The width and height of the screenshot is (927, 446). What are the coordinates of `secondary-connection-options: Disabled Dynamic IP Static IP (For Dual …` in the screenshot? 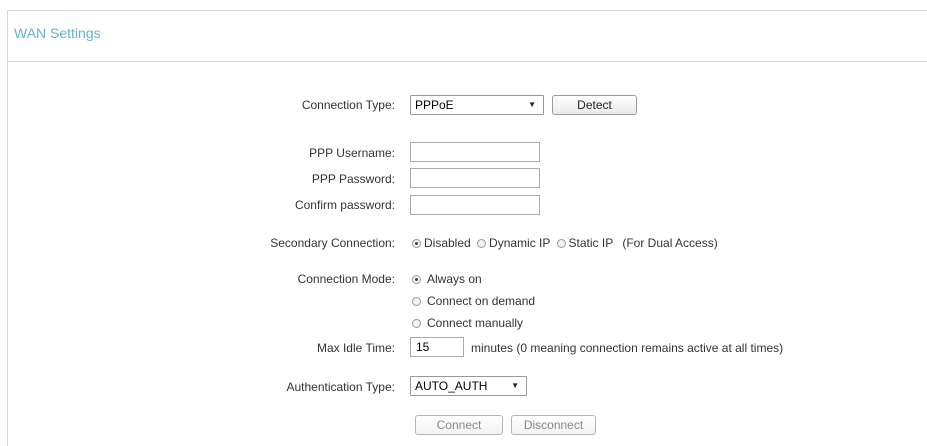 It's located at (565, 243).